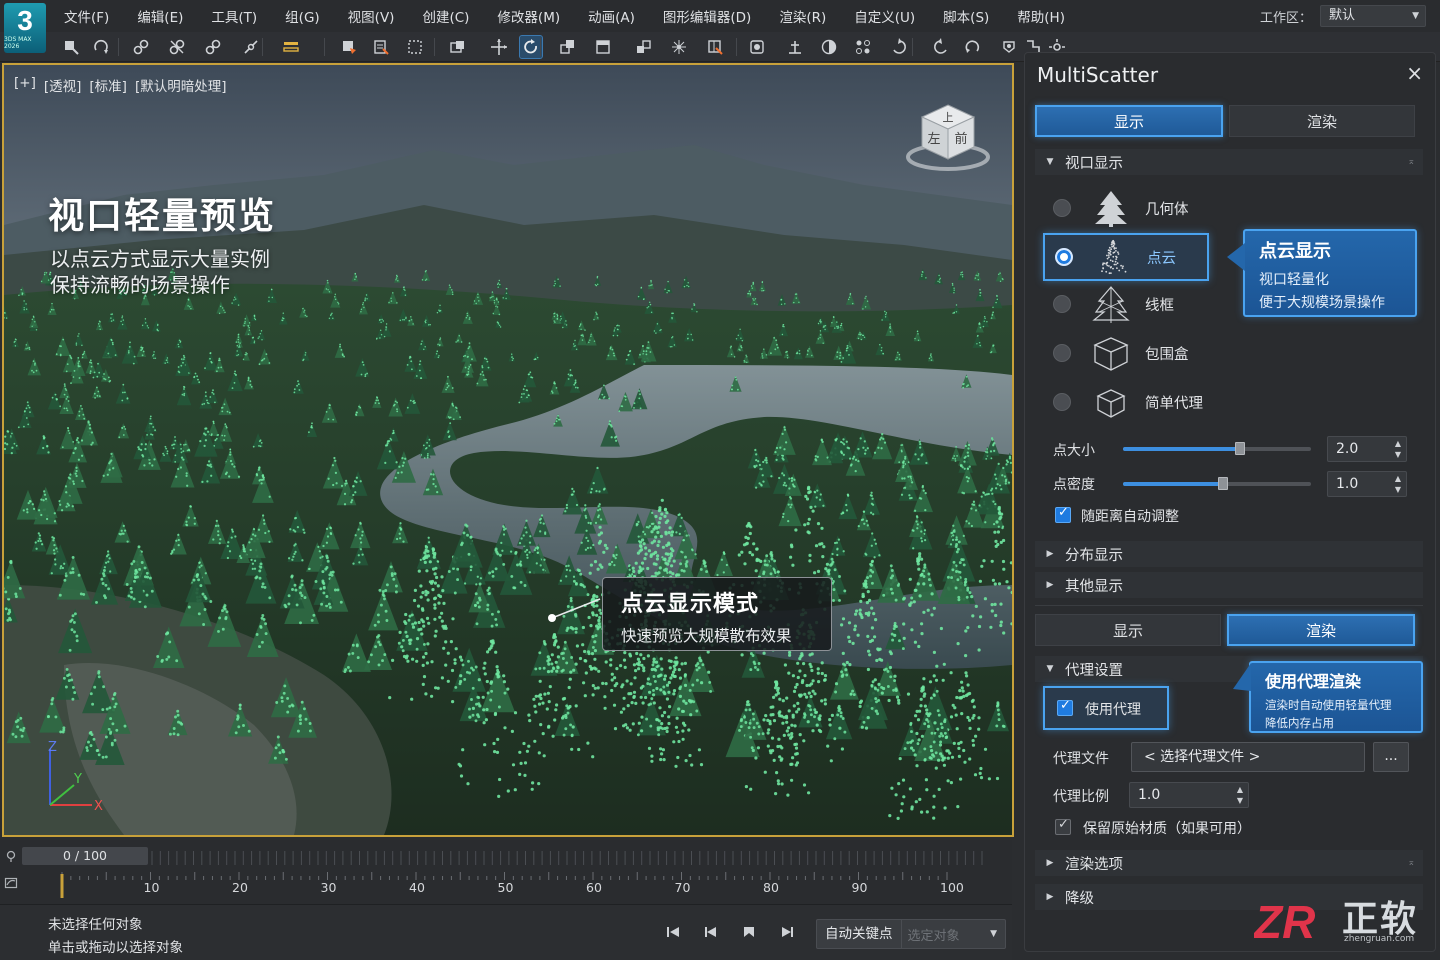 This screenshot has width=1440, height=960. I want to click on auto-adjust-checkbox: ✓, so click(1063, 514).